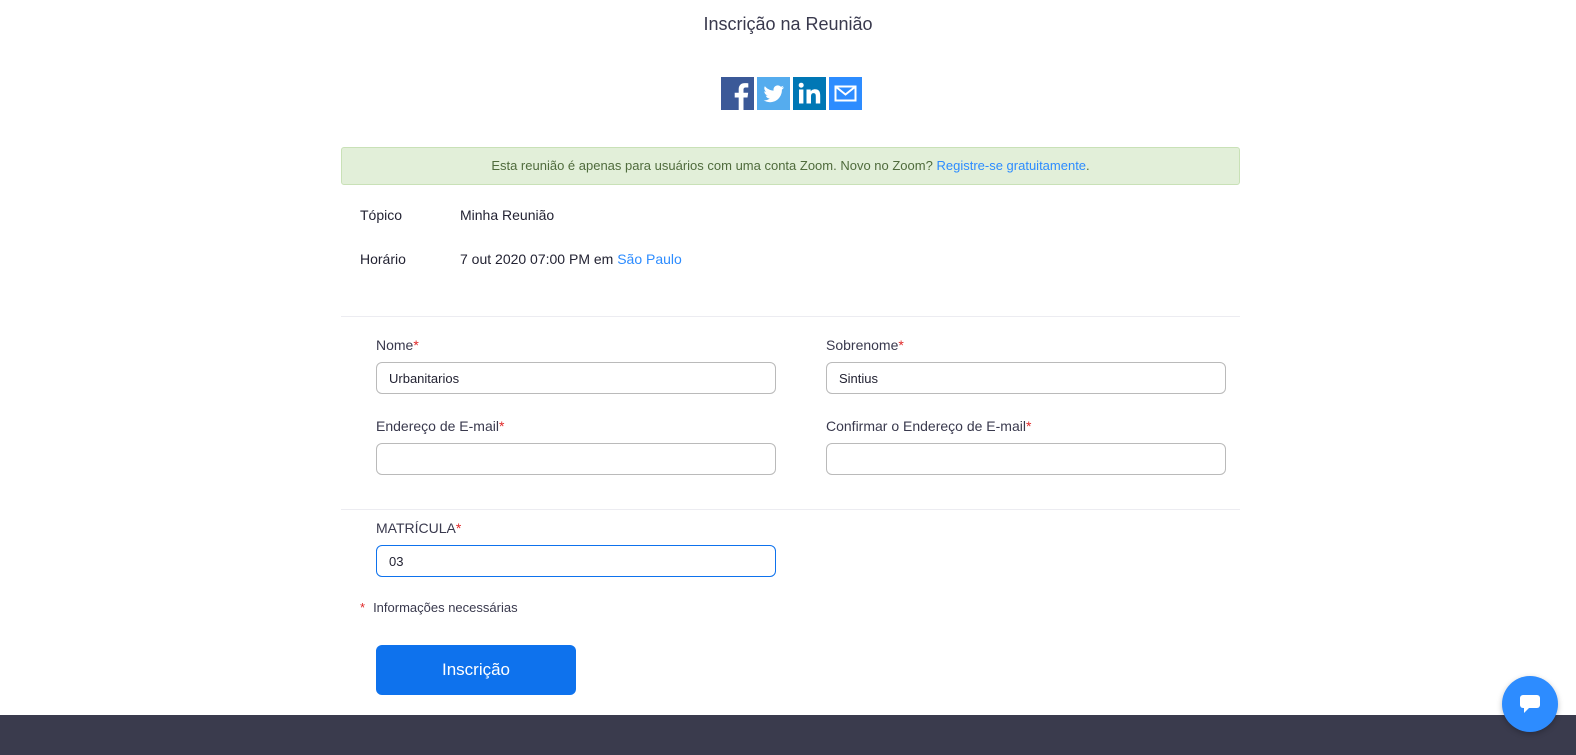  Describe the element at coordinates (1026, 459) in the screenshot. I see `confirm-email-input` at that location.